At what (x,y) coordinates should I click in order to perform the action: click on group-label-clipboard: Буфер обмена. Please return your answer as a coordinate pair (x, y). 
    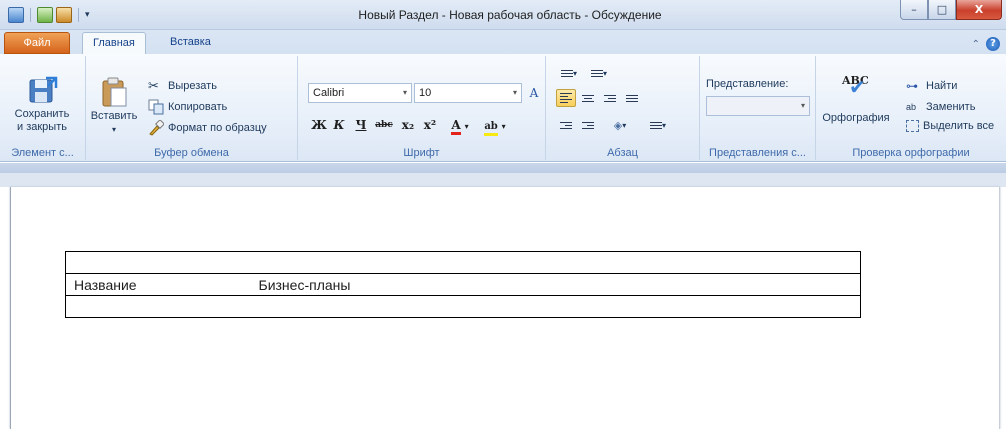
    Looking at the image, I should click on (191, 153).